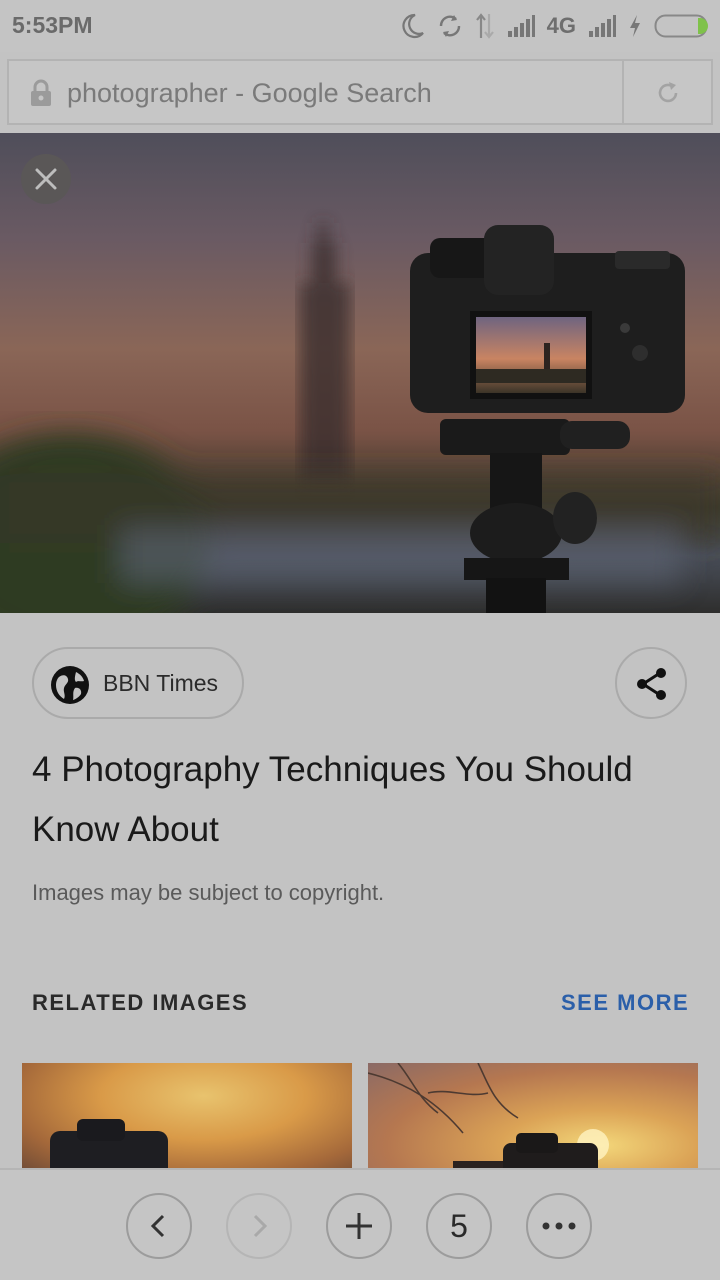  What do you see at coordinates (249, 93) in the screenshot?
I see `url-text: photographer - Google Search` at bounding box center [249, 93].